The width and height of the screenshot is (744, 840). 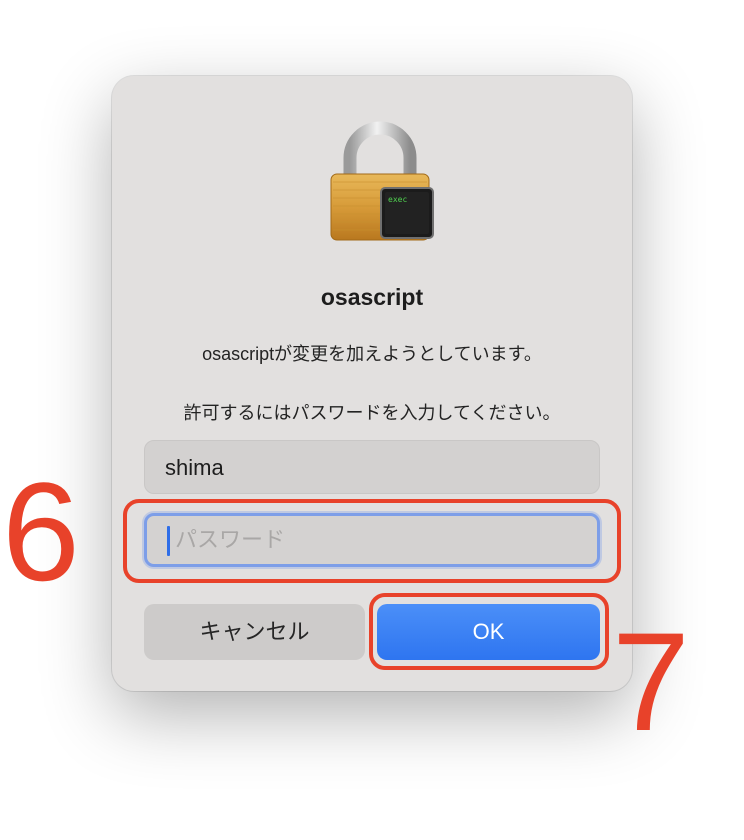 I want to click on lock-badge-text: exec, so click(x=397, y=199).